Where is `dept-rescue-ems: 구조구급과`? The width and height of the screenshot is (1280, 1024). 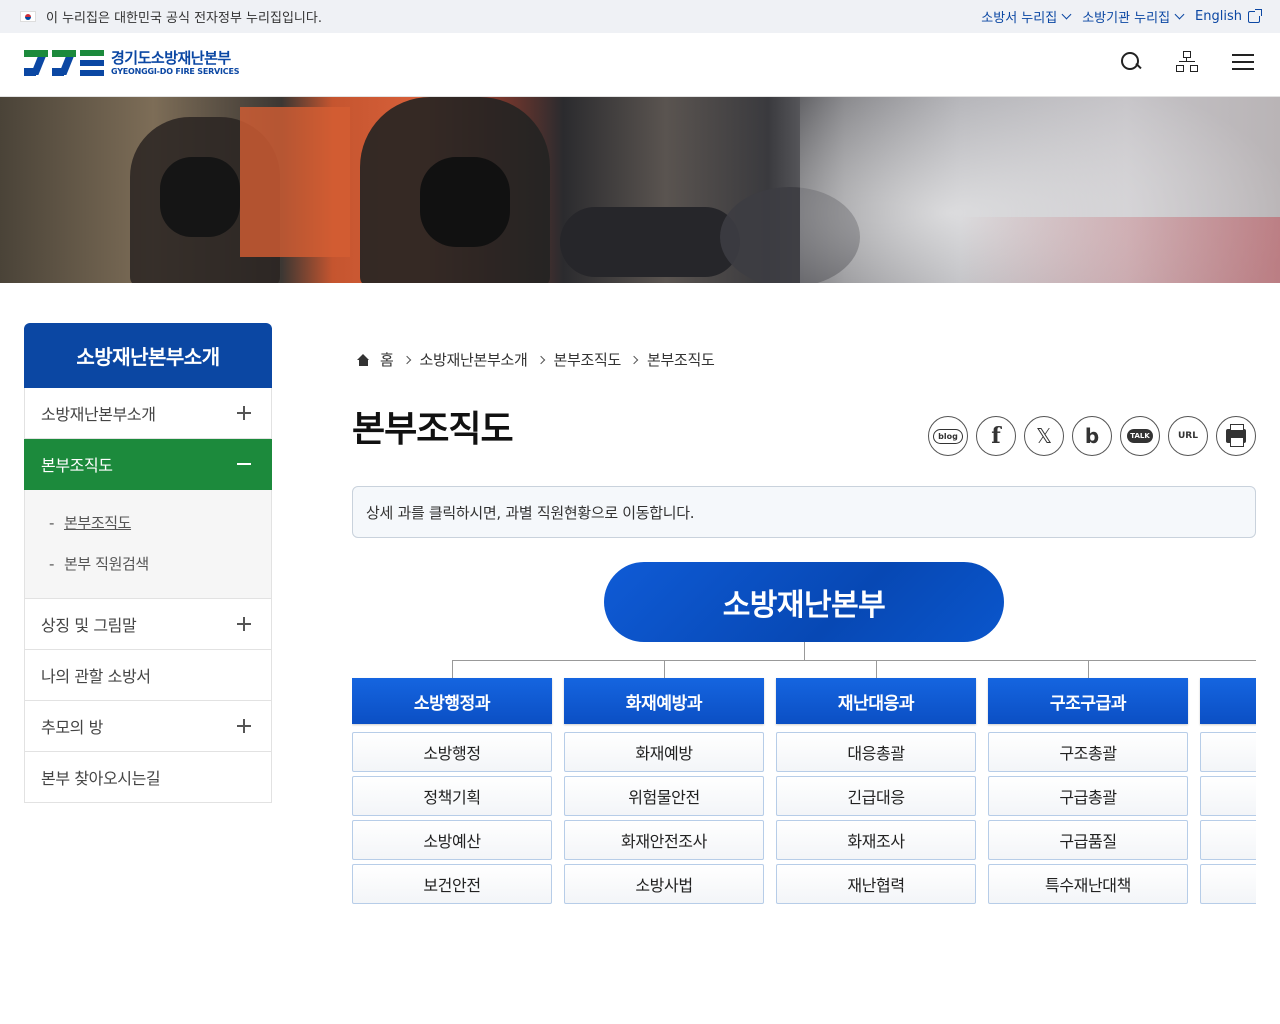
dept-rescue-ems: 구조구급과 is located at coordinates (1088, 701).